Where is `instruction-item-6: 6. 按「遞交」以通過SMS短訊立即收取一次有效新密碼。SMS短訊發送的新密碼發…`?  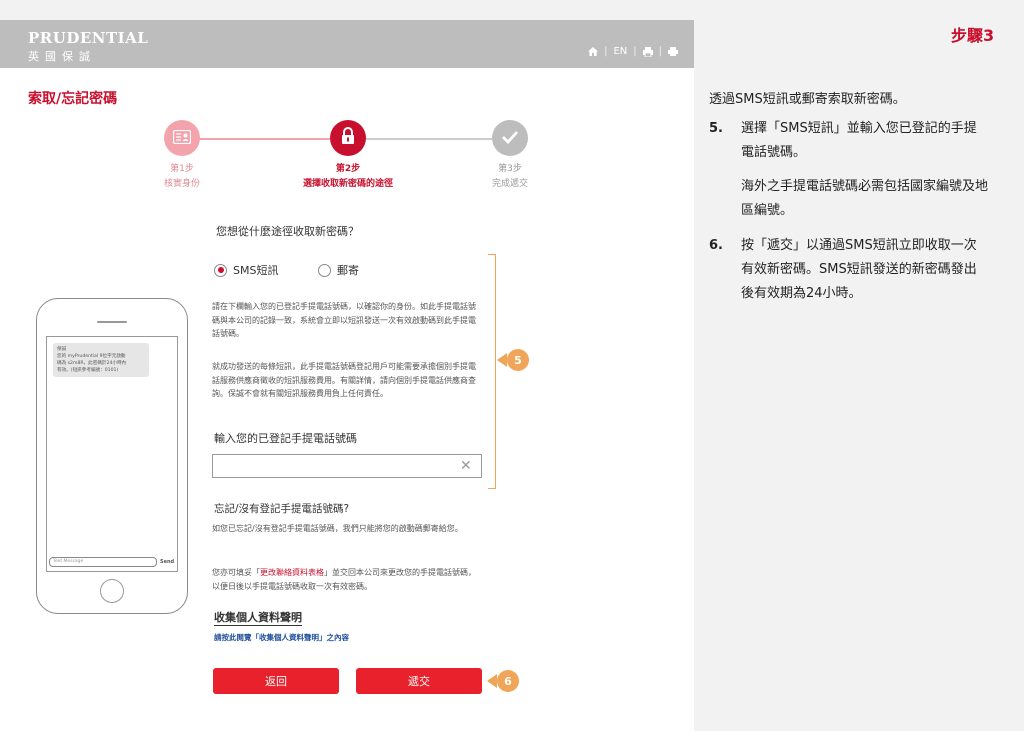
instruction-item-6: 6. 按「遞交」以通過SMS短訊立即收取一次有效新密碼。SMS短訊發送的新密碼發… is located at coordinates (849, 270).